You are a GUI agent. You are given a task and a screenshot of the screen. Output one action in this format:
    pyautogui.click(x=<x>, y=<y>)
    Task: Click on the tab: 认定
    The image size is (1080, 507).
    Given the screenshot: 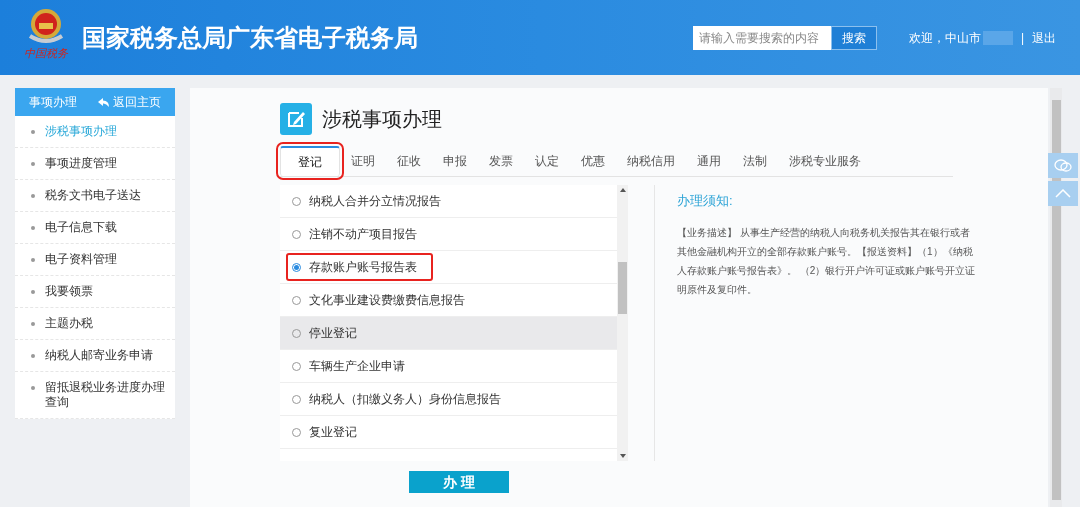 What is the action you would take?
    pyautogui.click(x=547, y=161)
    